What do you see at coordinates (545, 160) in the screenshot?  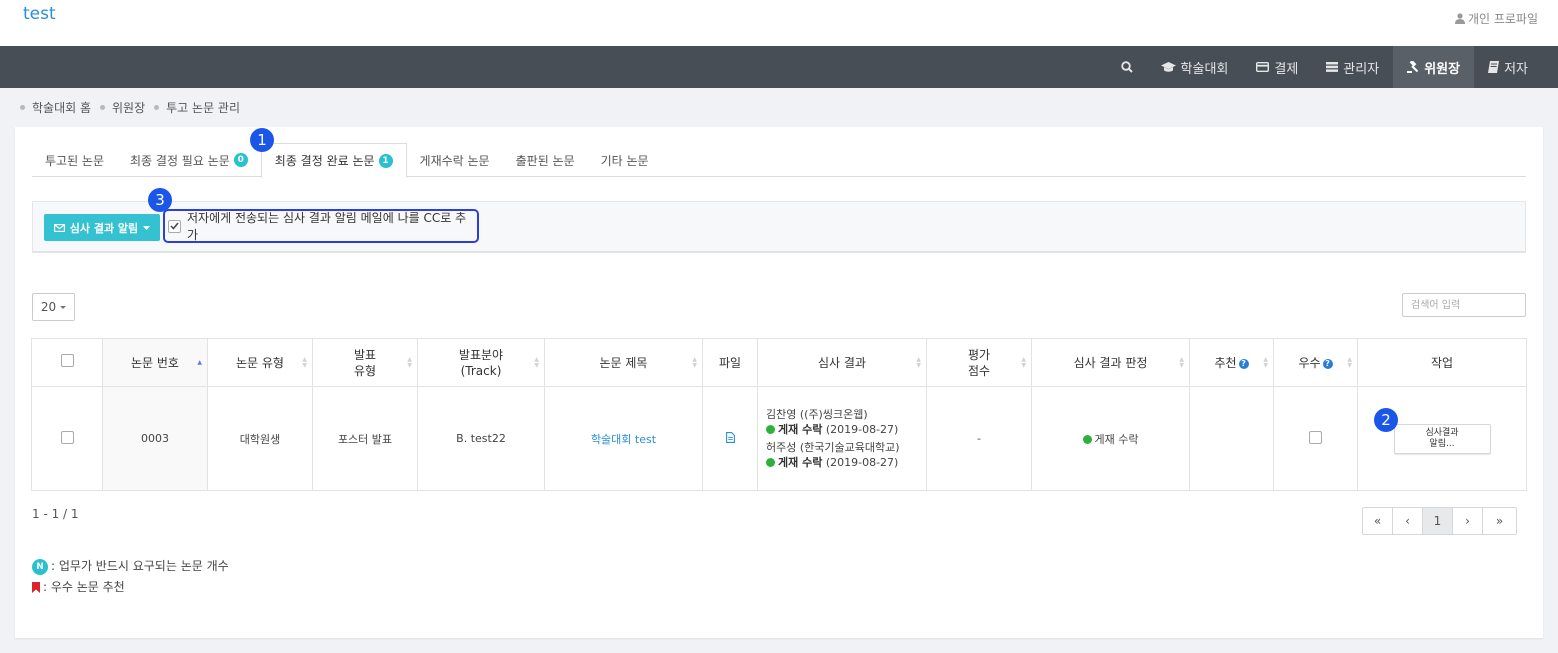 I see `tab-published: 출판된 논문` at bounding box center [545, 160].